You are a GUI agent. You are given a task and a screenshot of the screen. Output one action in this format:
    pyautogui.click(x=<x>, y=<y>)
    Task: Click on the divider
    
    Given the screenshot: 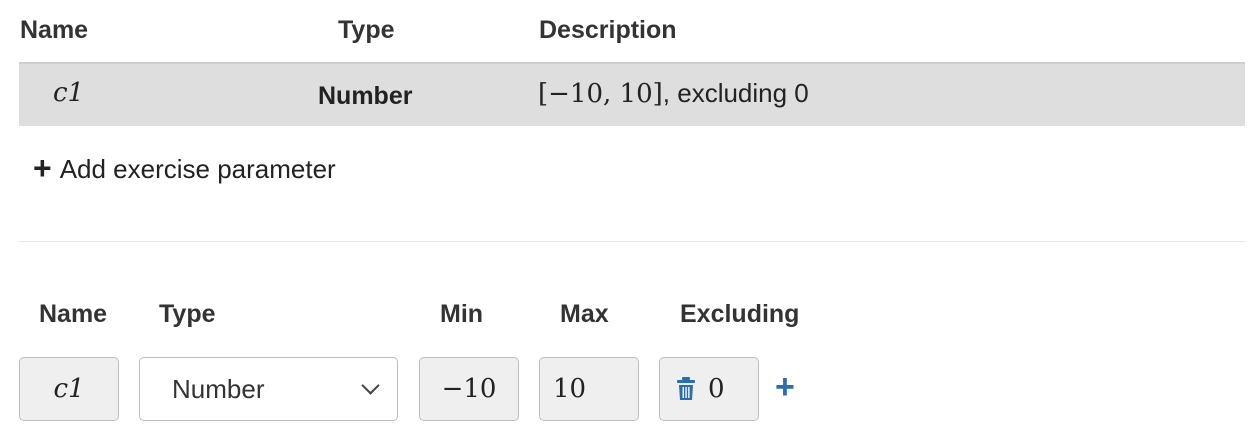 What is the action you would take?
    pyautogui.click(x=632, y=241)
    